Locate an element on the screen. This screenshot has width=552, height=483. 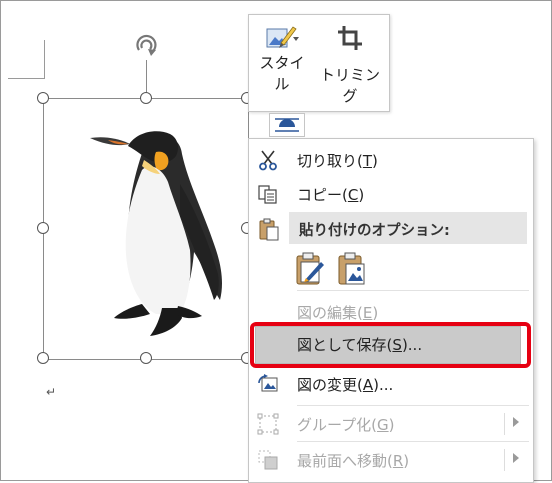
paste-options-header-label: 貼り付けのオプション: is located at coordinates (374, 231).